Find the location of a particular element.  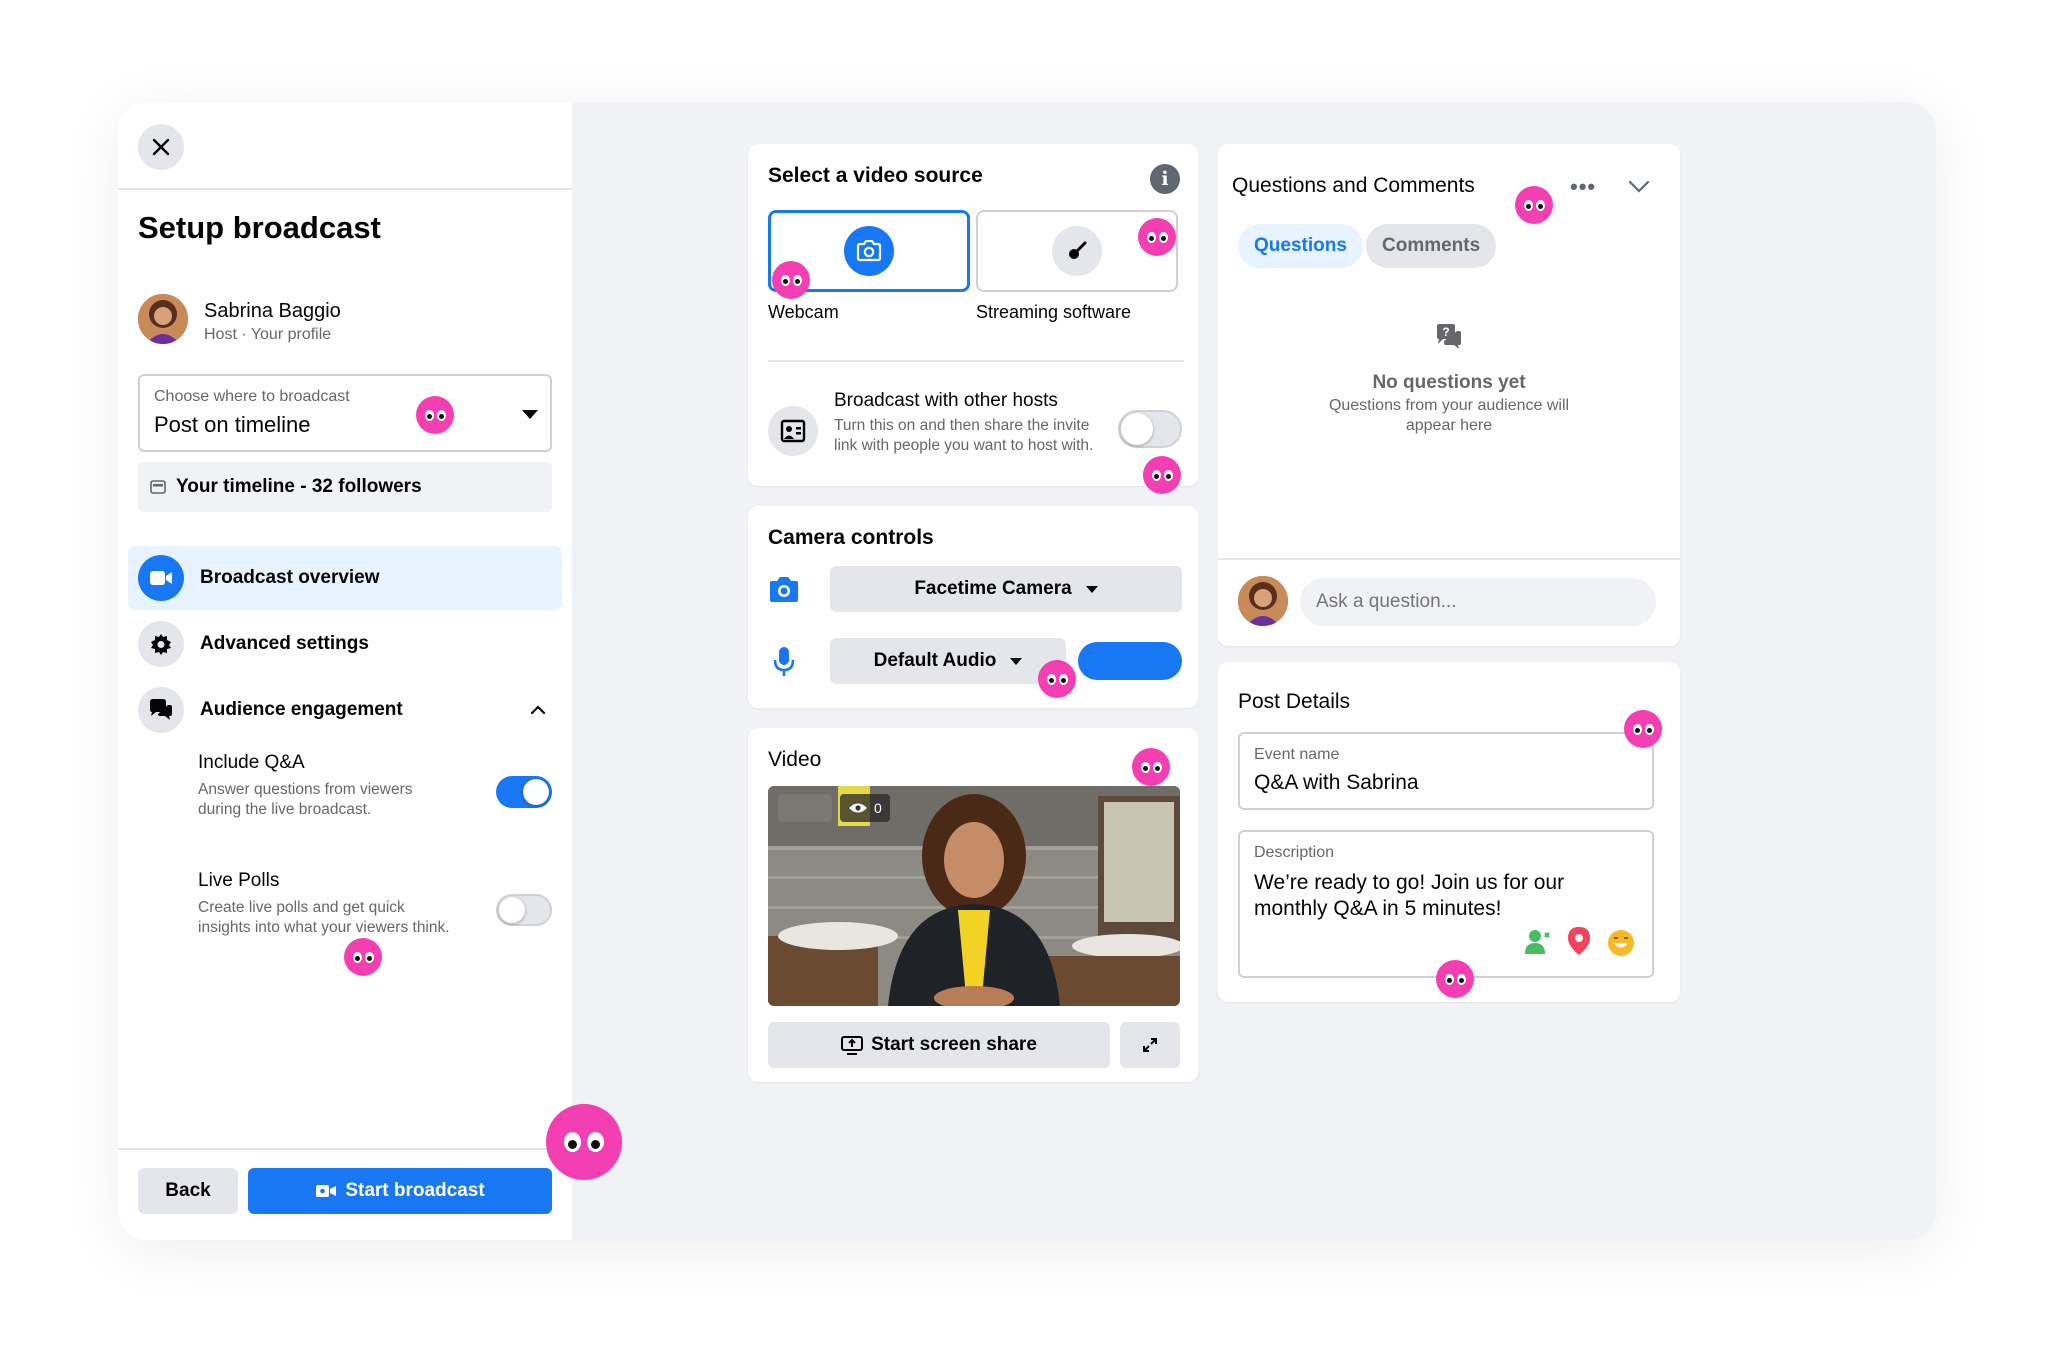

source-webcam-label: Webcam is located at coordinates (803, 312).